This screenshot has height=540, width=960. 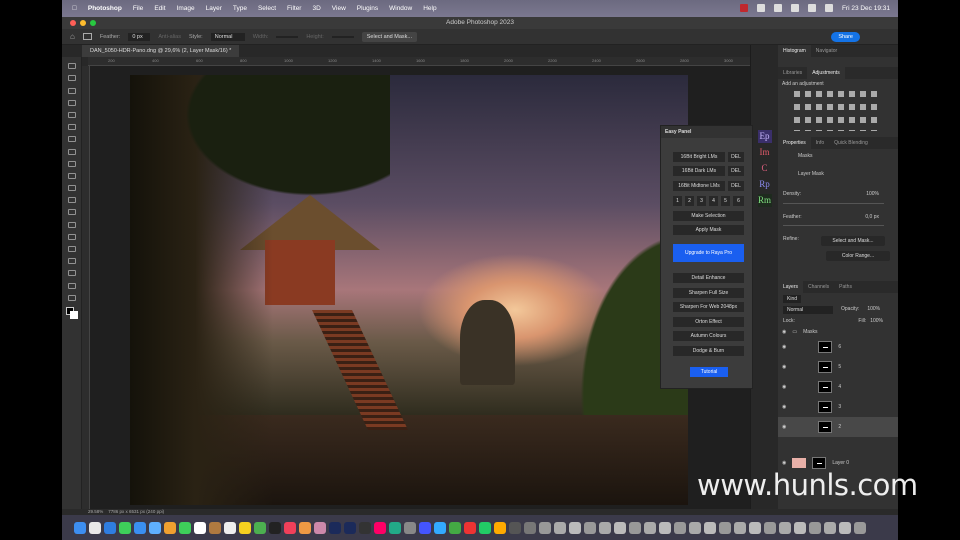 What do you see at coordinates (838, 332) in the screenshot?
I see `layer-group: ◉ ▭ Masks` at bounding box center [838, 332].